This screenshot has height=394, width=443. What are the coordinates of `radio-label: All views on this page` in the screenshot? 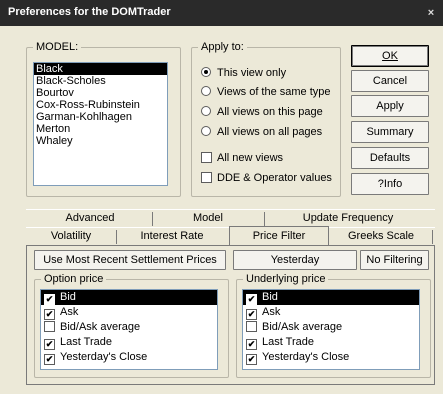 It's located at (270, 112).